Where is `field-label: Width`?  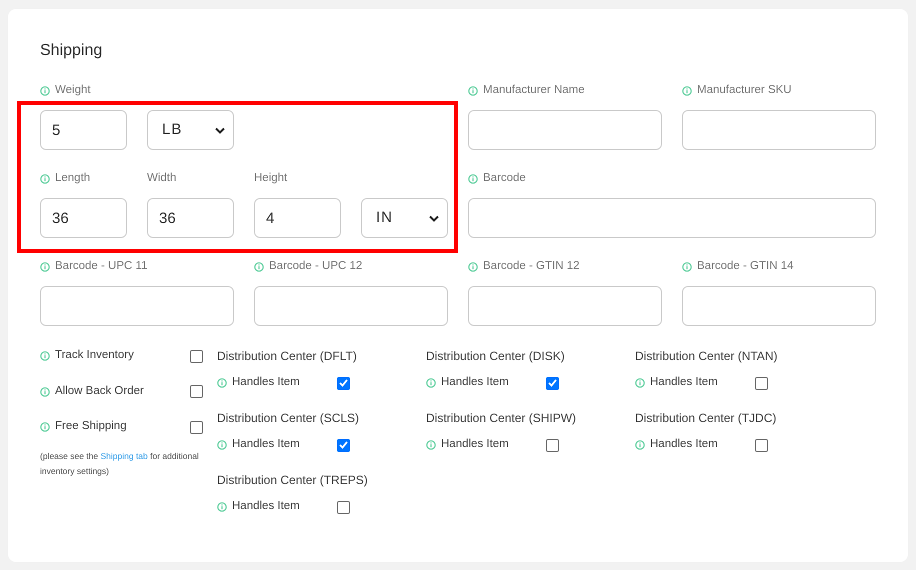
field-label: Width is located at coordinates (161, 178).